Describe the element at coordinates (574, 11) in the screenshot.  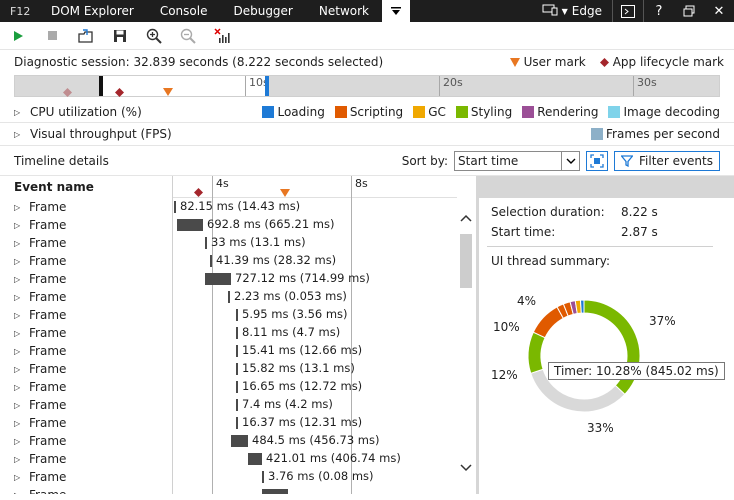
I see `emulation-selector: ▼ Edge` at that location.